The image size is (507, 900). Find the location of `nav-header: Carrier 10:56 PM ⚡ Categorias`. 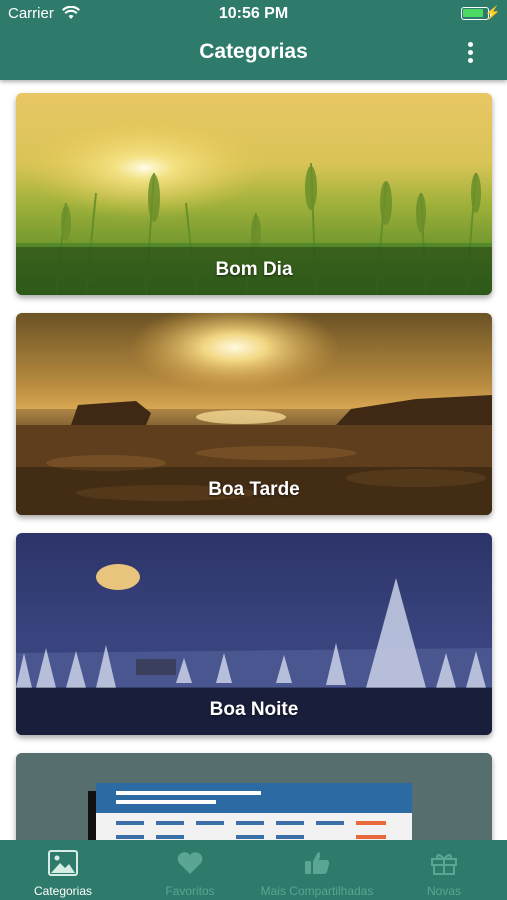

nav-header: Carrier 10:56 PM ⚡ Categorias is located at coordinates (253, 40).